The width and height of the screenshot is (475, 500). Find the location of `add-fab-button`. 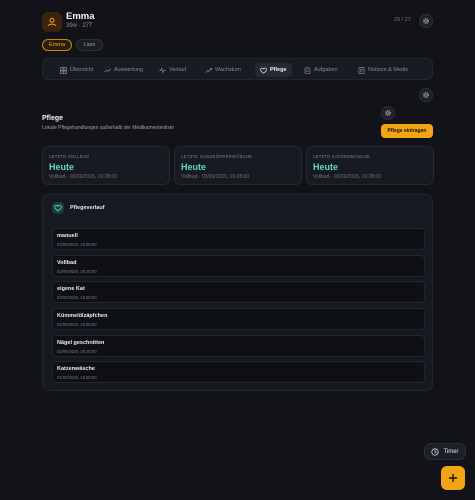

add-fab-button is located at coordinates (453, 478).